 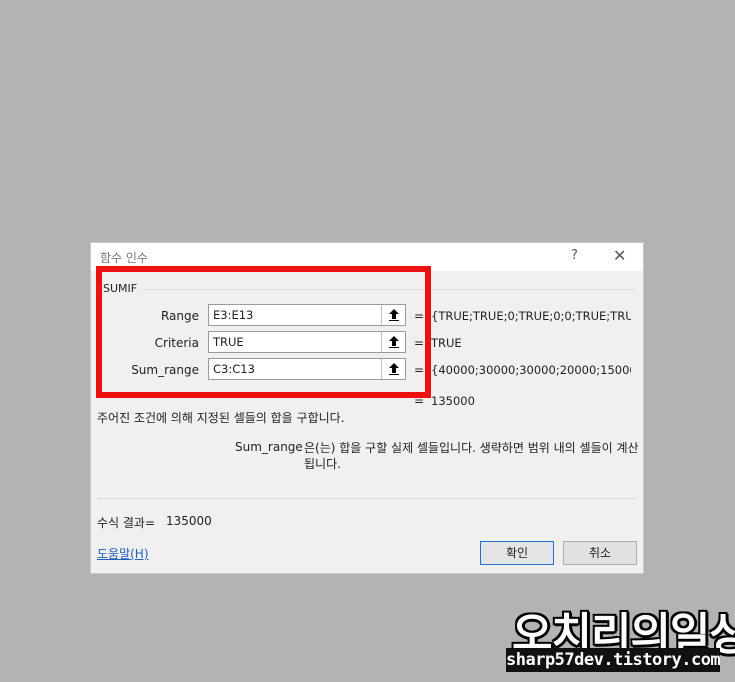 What do you see at coordinates (600, 553) in the screenshot?
I see `cancel-button: 취소` at bounding box center [600, 553].